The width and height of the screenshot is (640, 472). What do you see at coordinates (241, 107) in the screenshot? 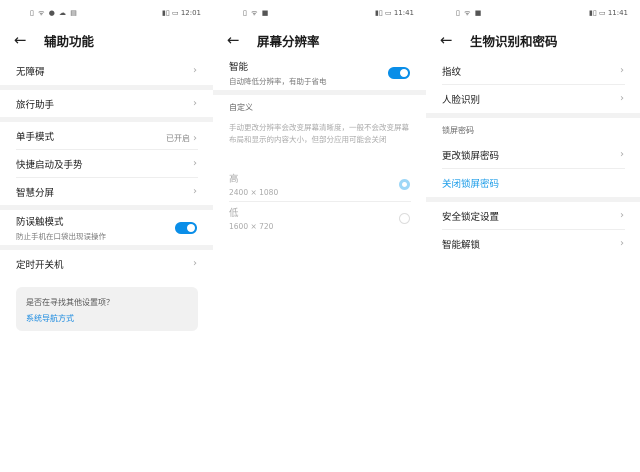
I see `section-label: 自定义` at bounding box center [241, 107].